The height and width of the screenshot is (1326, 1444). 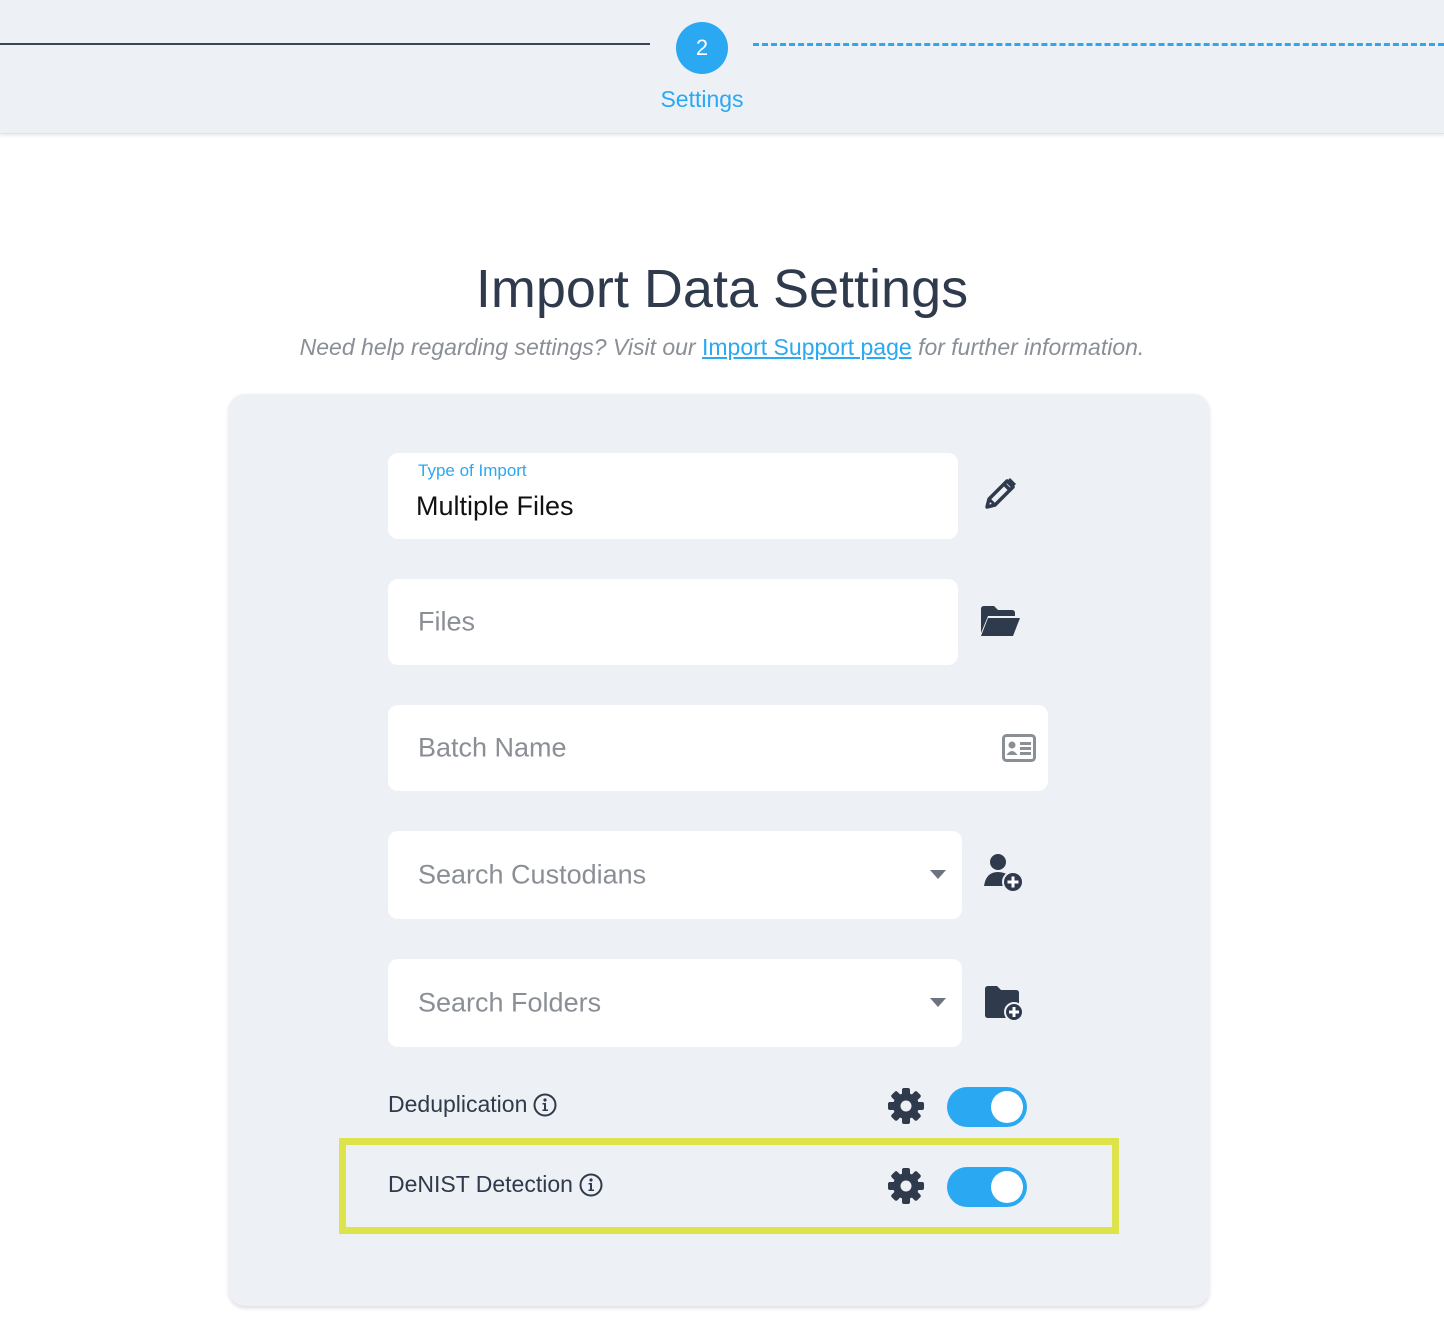 I want to click on help-prefix: Need help regarding settings? Visit our, so click(x=497, y=347).